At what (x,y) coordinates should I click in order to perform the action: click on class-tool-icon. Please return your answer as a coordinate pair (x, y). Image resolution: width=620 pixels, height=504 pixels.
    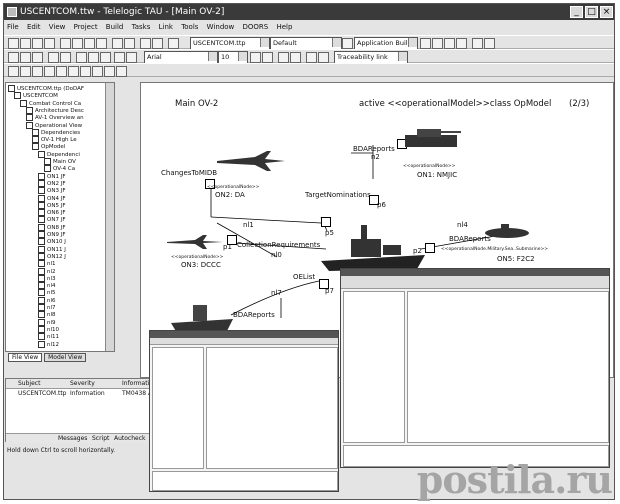
    Looking at the image, I should click on (73, 71).